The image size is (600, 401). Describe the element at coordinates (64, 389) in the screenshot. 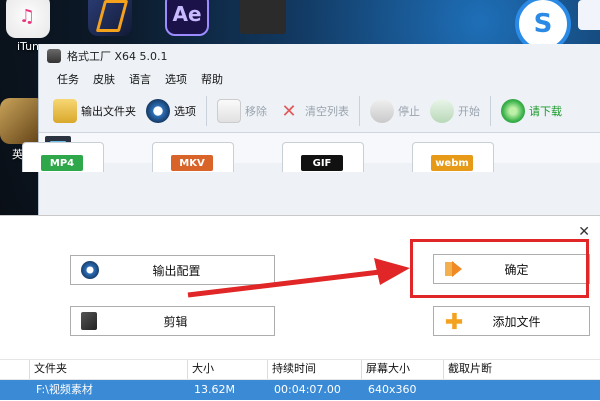

I see `cell-folder: F:\视频素材` at that location.